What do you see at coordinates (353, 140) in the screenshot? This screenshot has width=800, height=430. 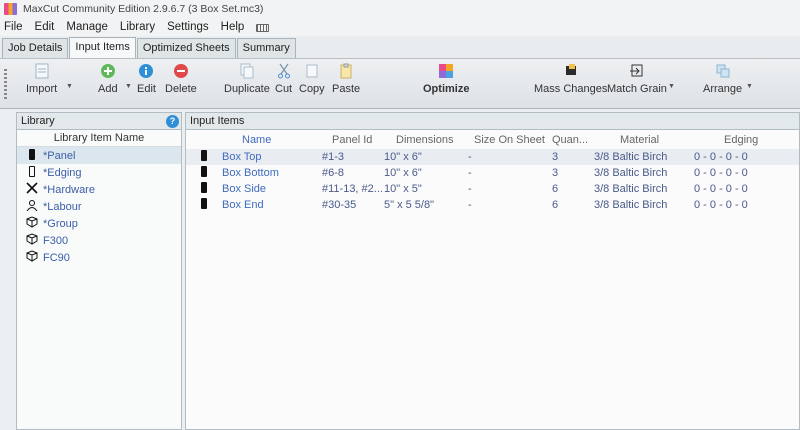 I see `column-header-panel-id: Panel Id` at bounding box center [353, 140].